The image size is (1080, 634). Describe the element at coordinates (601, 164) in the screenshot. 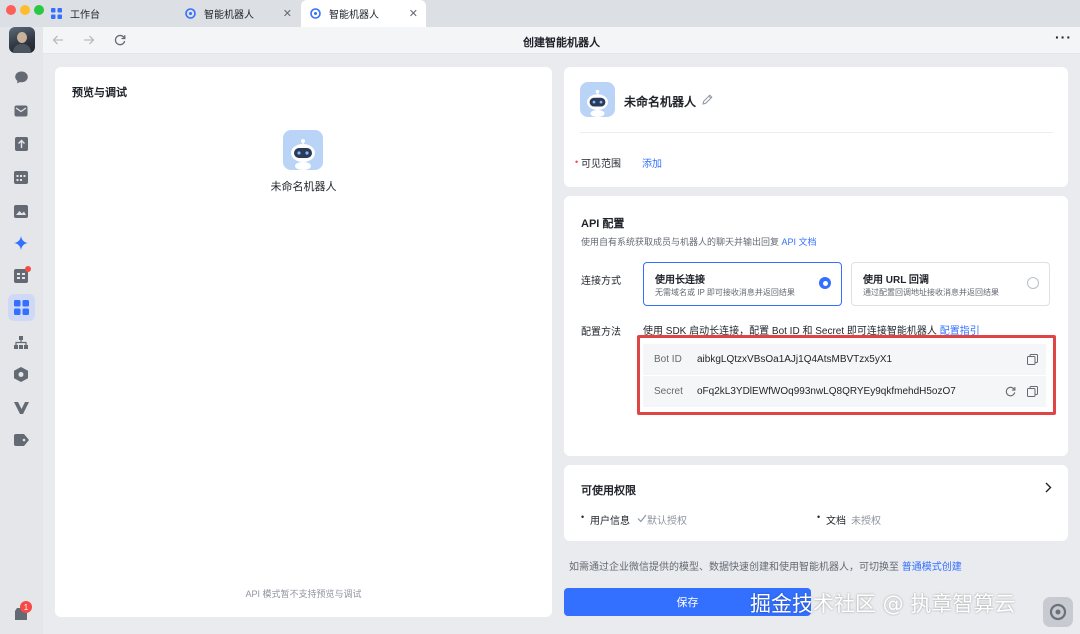

I see `visibility-label: 可见范围` at that location.